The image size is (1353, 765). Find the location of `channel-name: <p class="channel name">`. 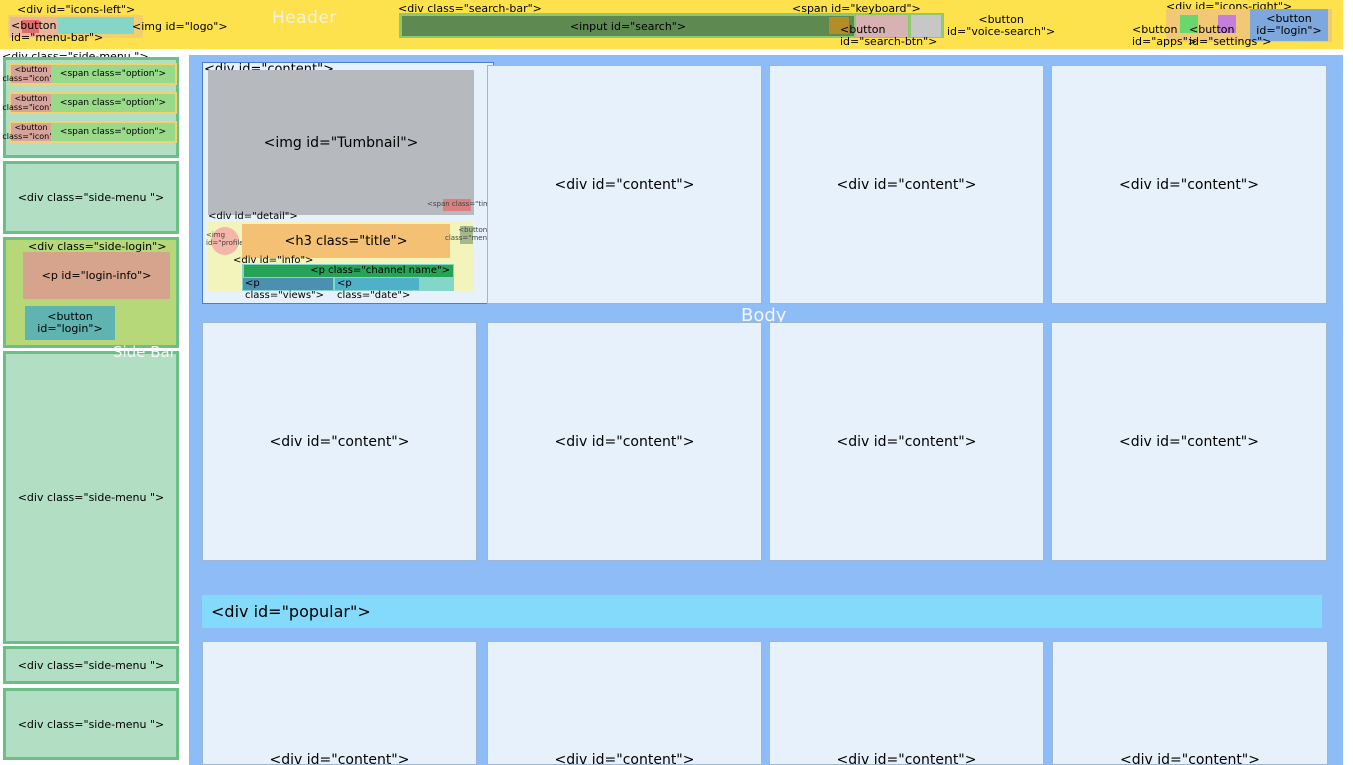

channel-name: <p class="channel name"> is located at coordinates (348, 271).